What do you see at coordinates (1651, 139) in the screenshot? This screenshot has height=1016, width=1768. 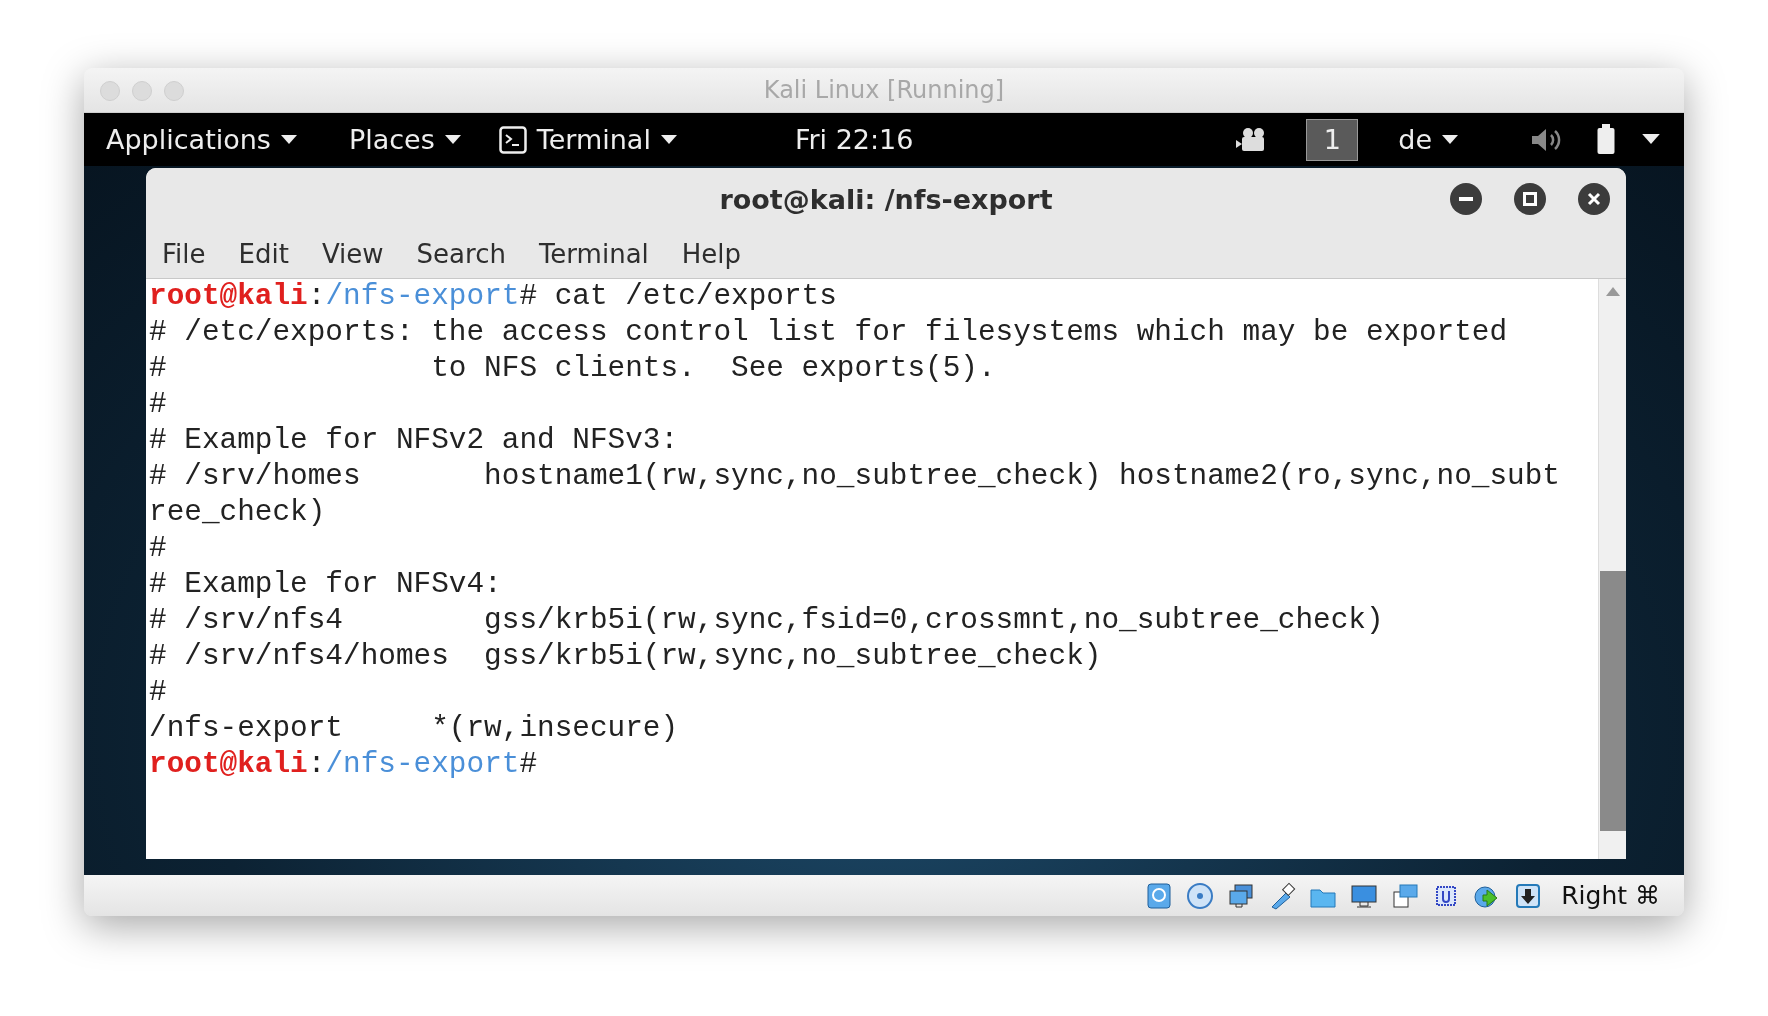 I see `system-menu-caret-icon` at bounding box center [1651, 139].